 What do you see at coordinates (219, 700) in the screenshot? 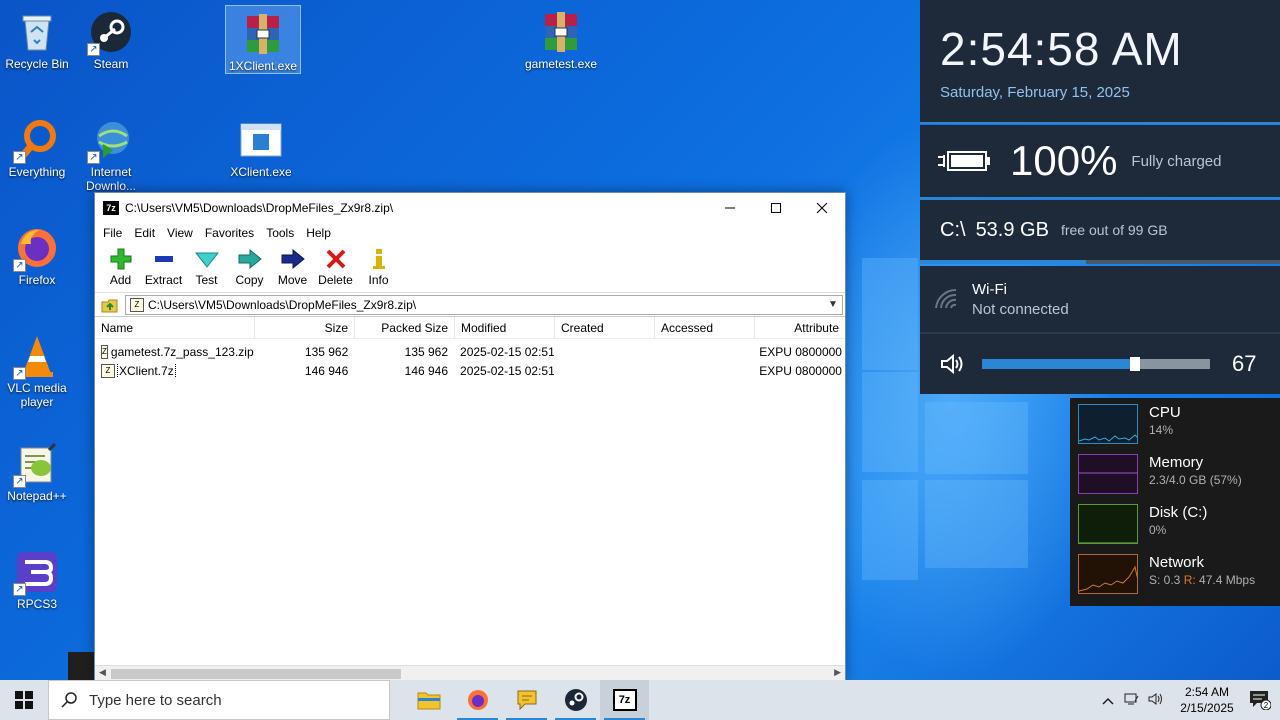
I see `taskbar-search-box: Type here to search` at bounding box center [219, 700].